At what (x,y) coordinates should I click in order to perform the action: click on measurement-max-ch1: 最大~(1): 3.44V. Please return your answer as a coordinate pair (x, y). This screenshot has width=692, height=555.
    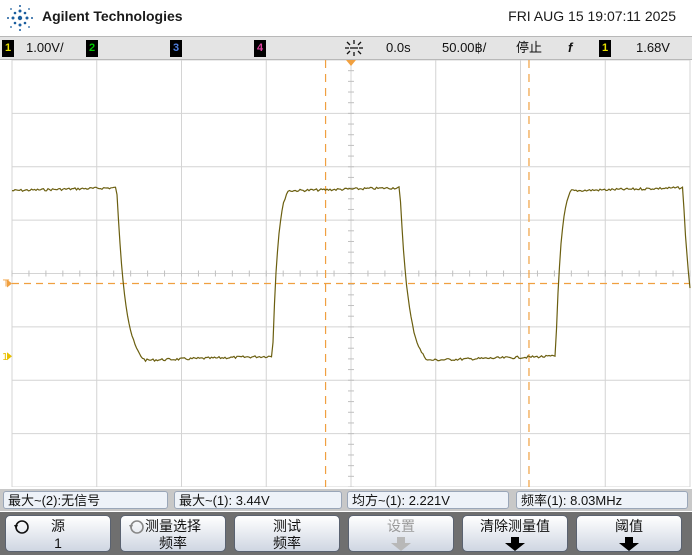
    Looking at the image, I should click on (258, 500).